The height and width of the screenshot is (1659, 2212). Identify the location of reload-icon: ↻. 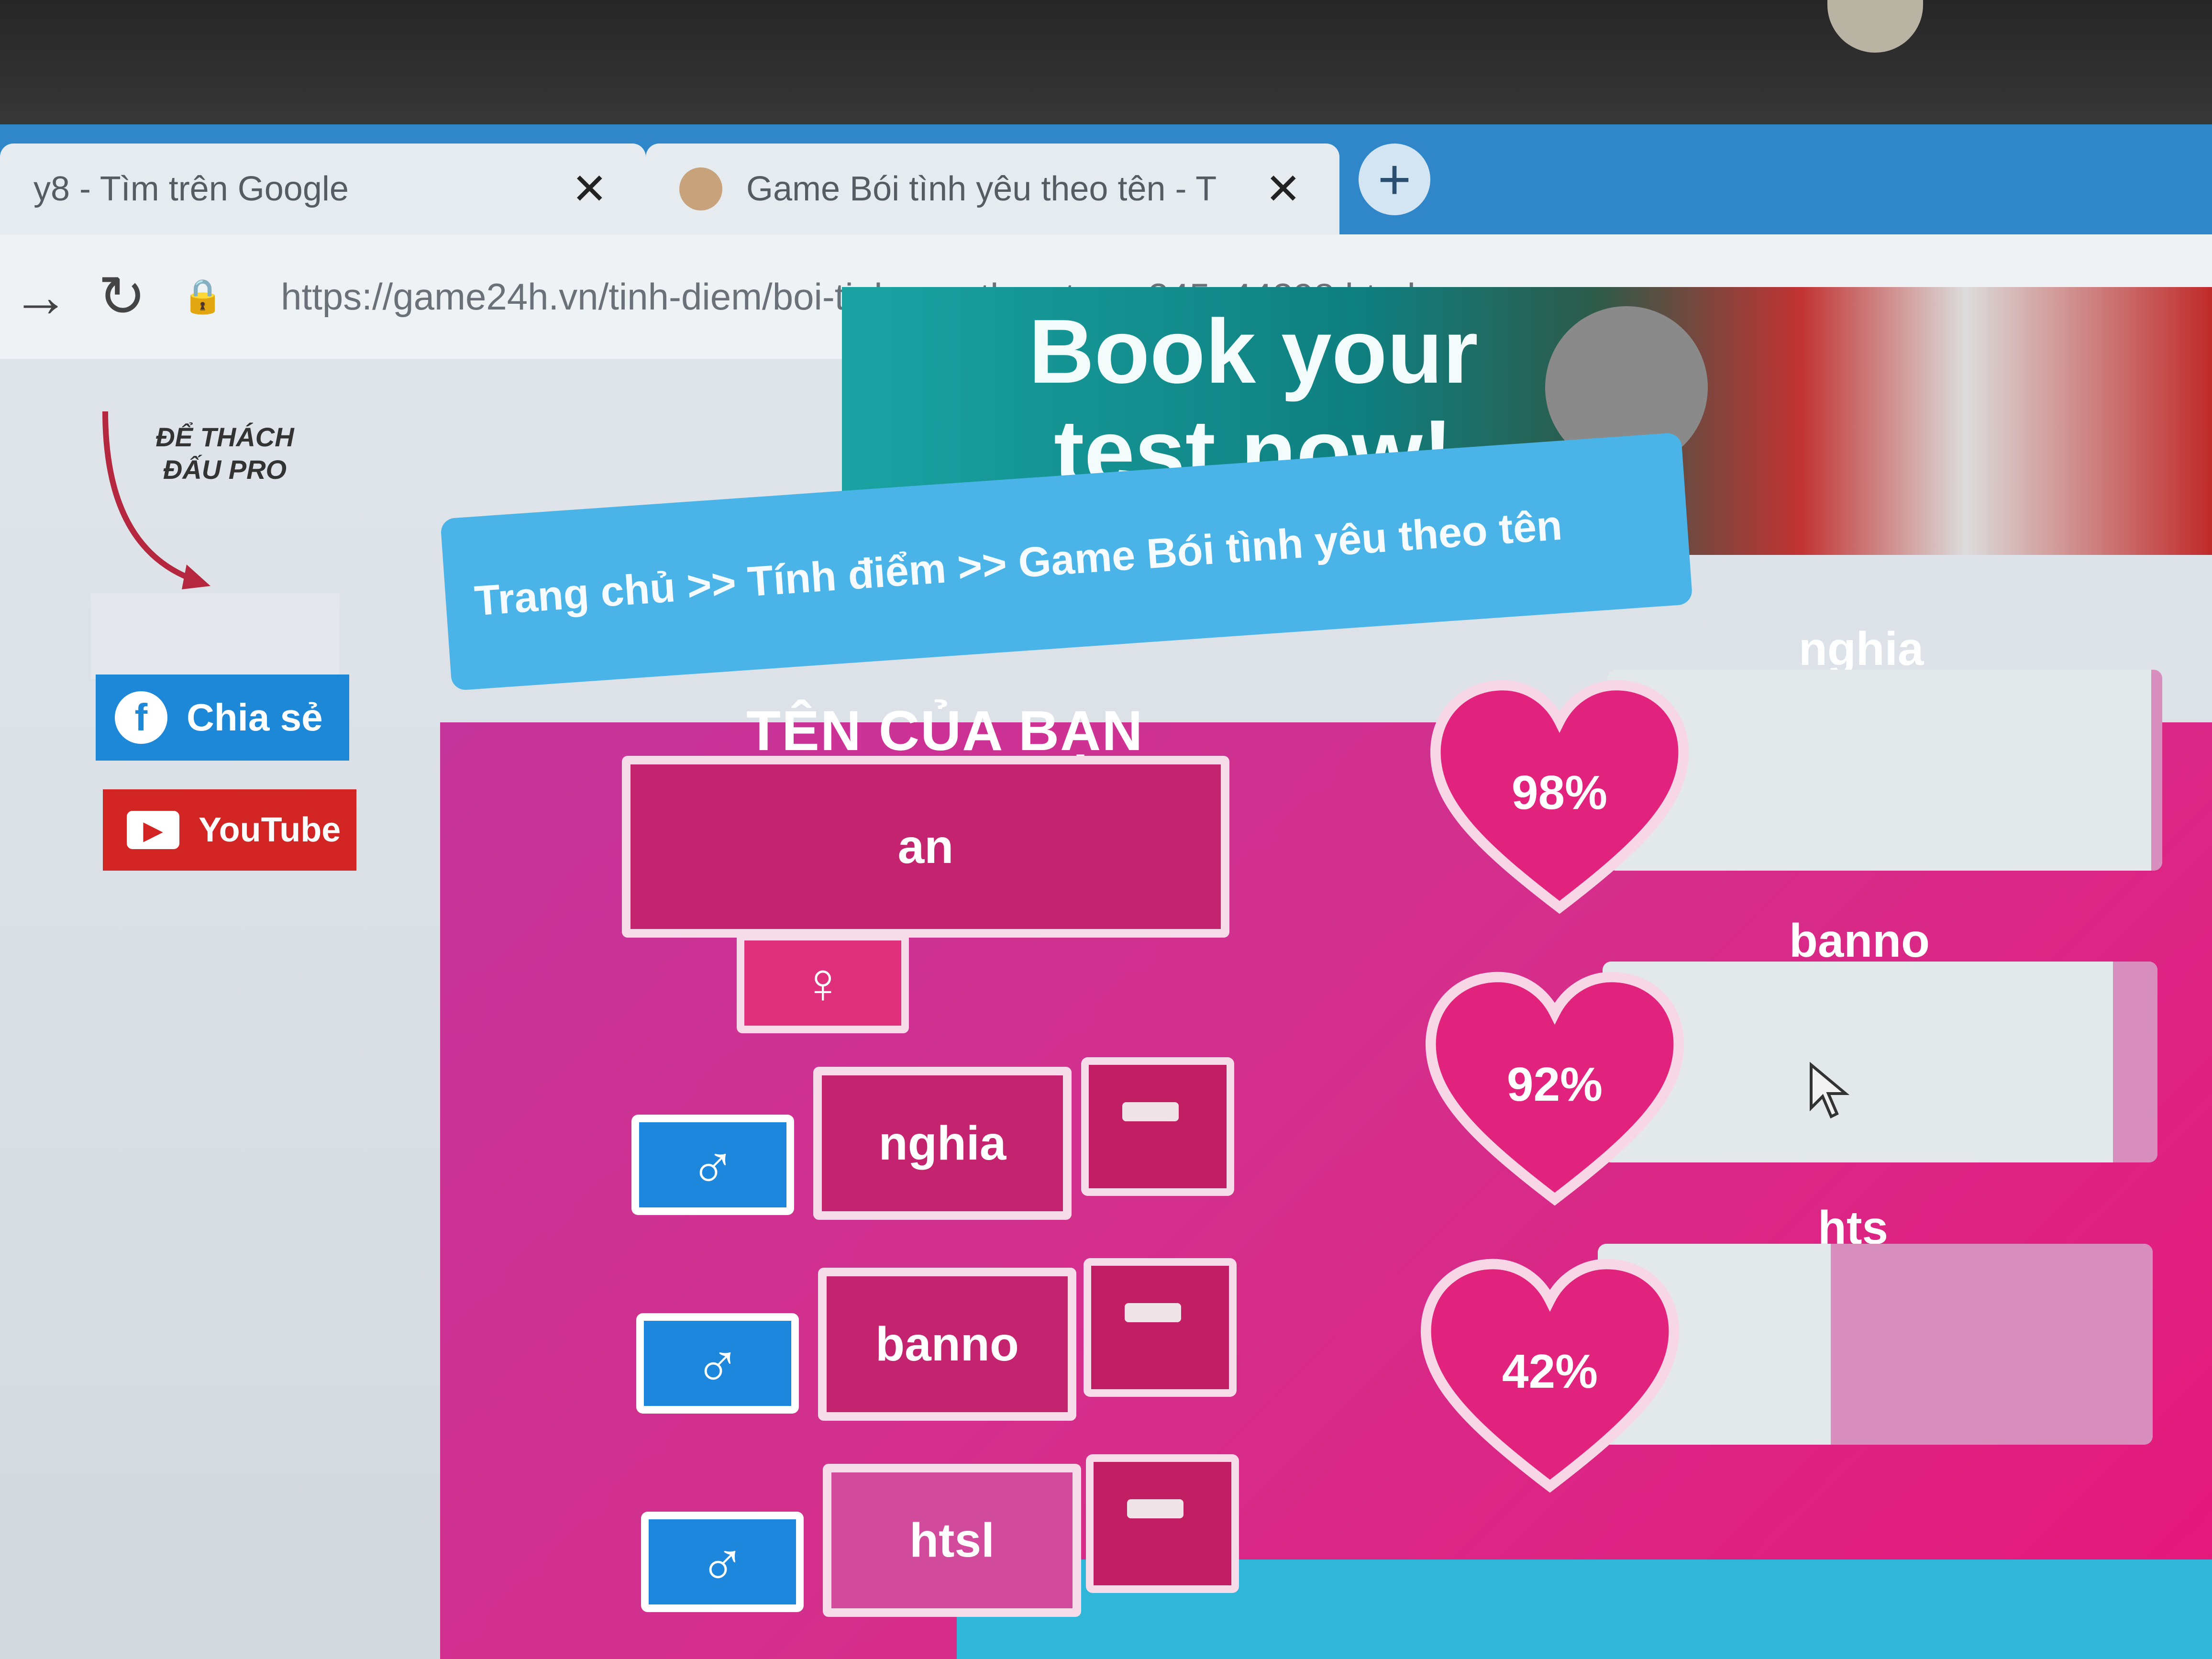
(122, 297).